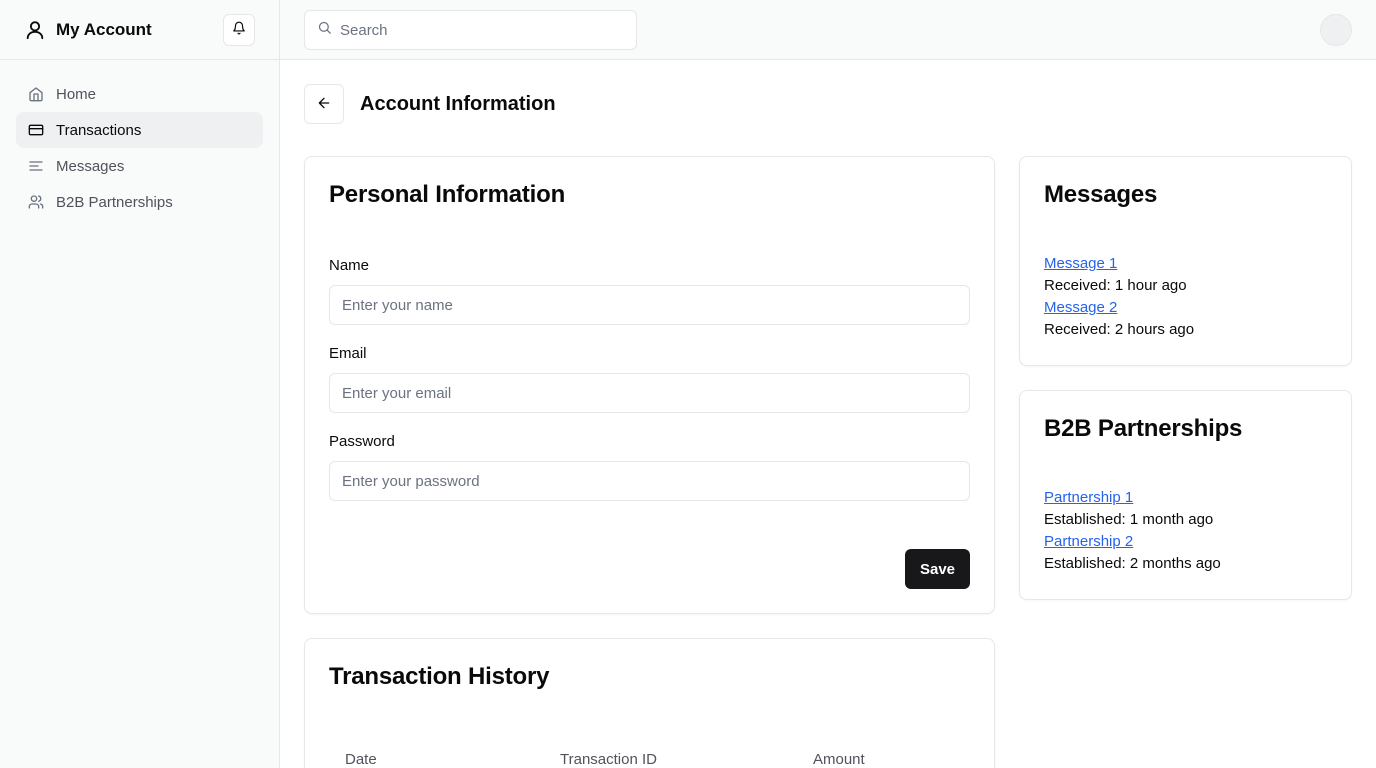 The height and width of the screenshot is (768, 1376). What do you see at coordinates (104, 29) in the screenshot?
I see `brand-title: My Account` at bounding box center [104, 29].